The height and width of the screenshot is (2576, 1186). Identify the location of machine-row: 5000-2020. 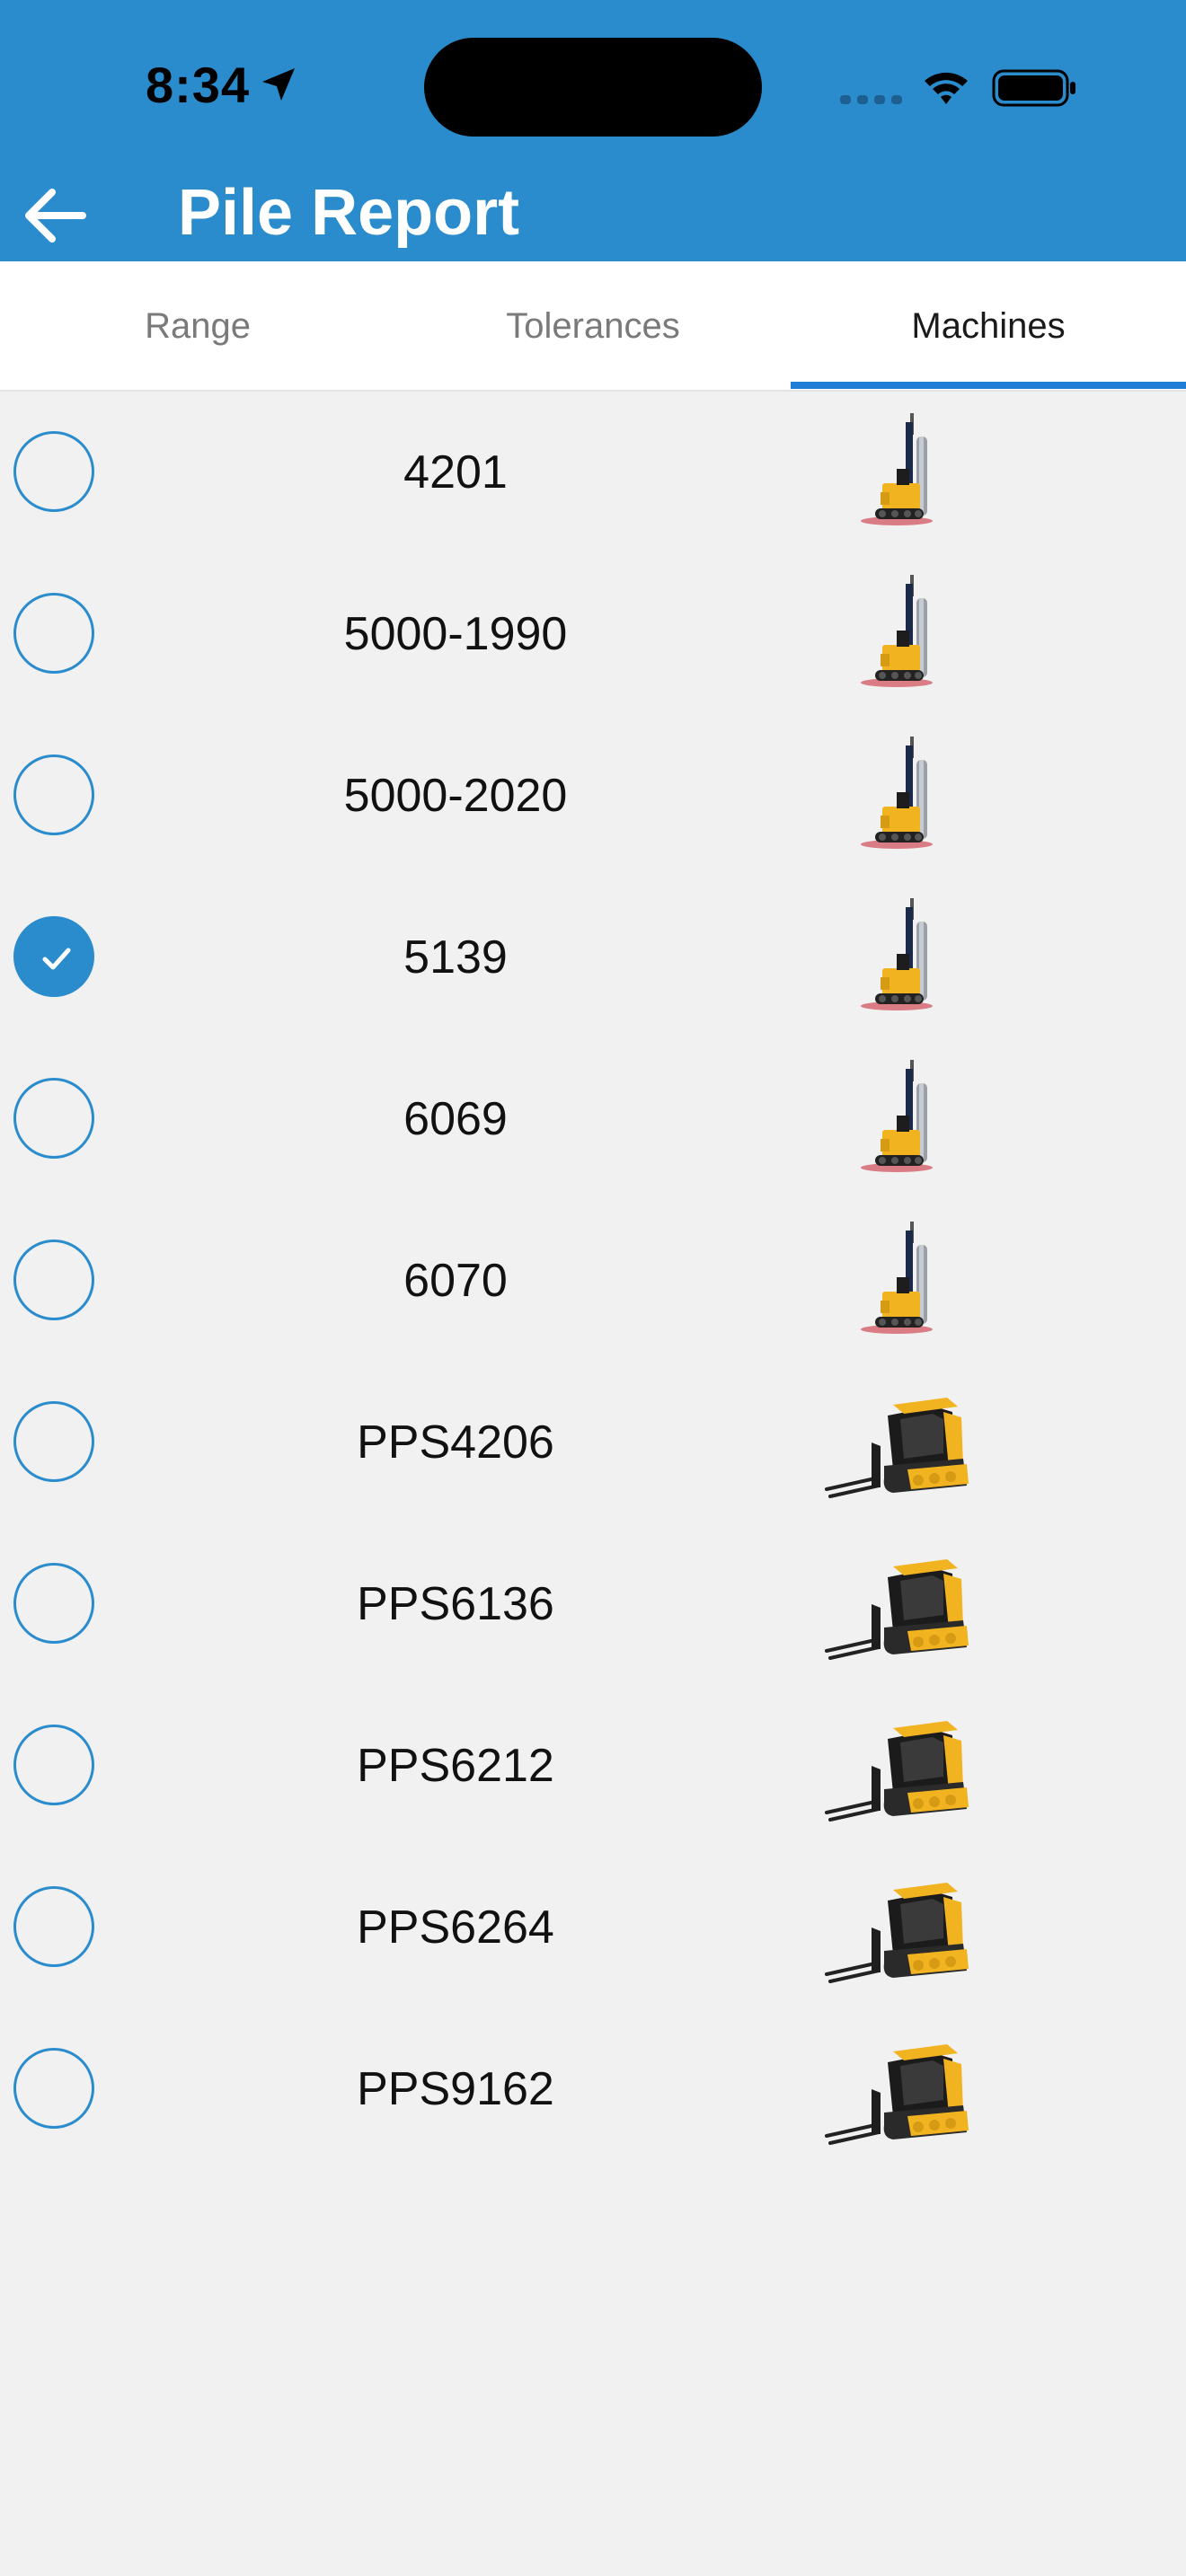
(593, 796).